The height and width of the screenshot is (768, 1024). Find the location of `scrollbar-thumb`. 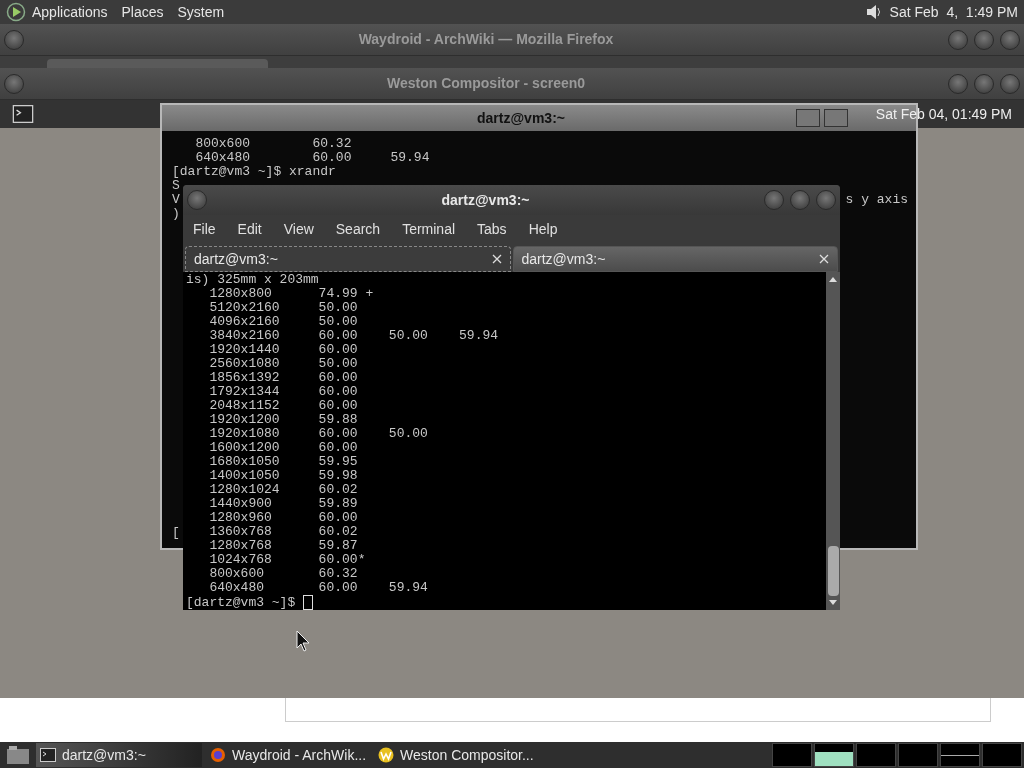

scrollbar-thumb is located at coordinates (833, 571).